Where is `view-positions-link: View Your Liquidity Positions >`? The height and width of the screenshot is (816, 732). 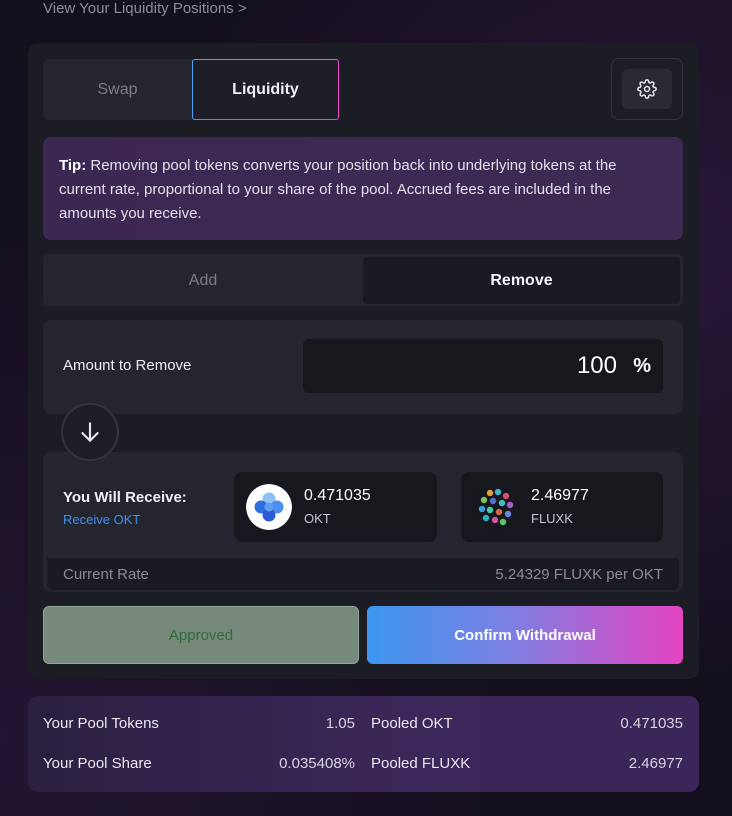 view-positions-link: View Your Liquidity Positions > is located at coordinates (145, 8).